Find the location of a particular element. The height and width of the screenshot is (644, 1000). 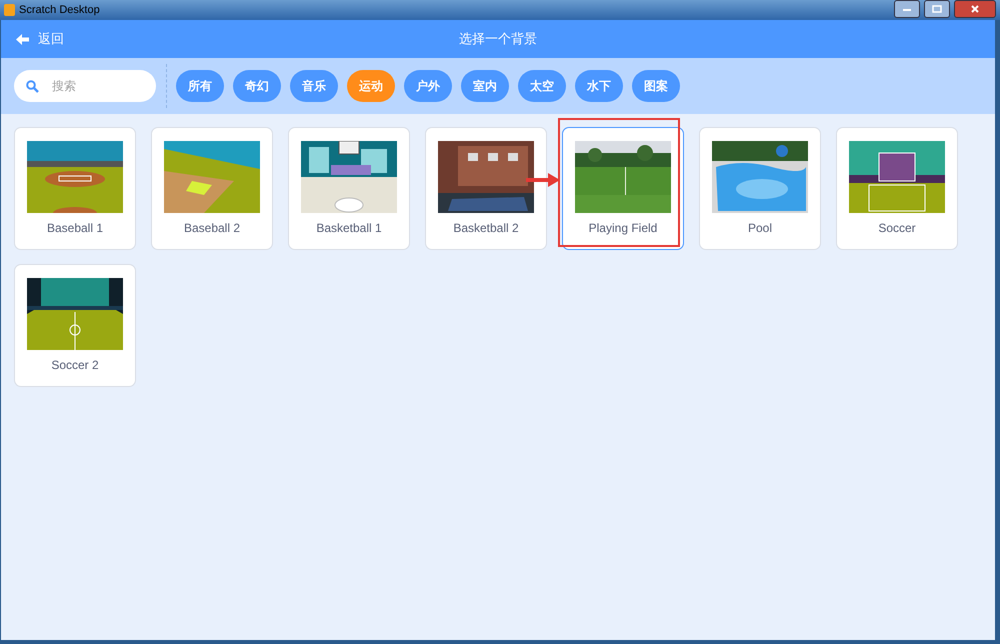

category-tag: 户外 is located at coordinates (428, 86).